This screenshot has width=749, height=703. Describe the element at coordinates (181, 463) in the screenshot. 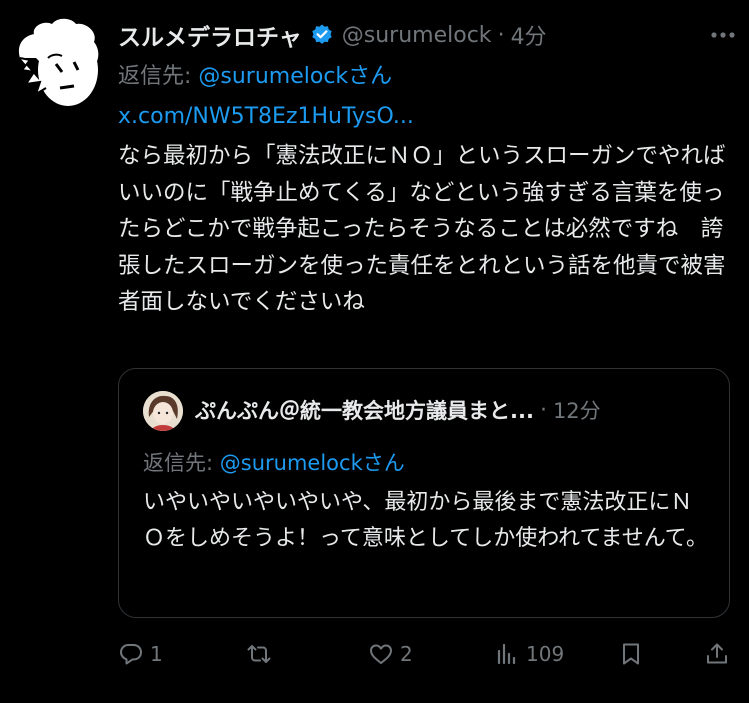

I see `quoted-reply-prefix: 返信先:` at that location.